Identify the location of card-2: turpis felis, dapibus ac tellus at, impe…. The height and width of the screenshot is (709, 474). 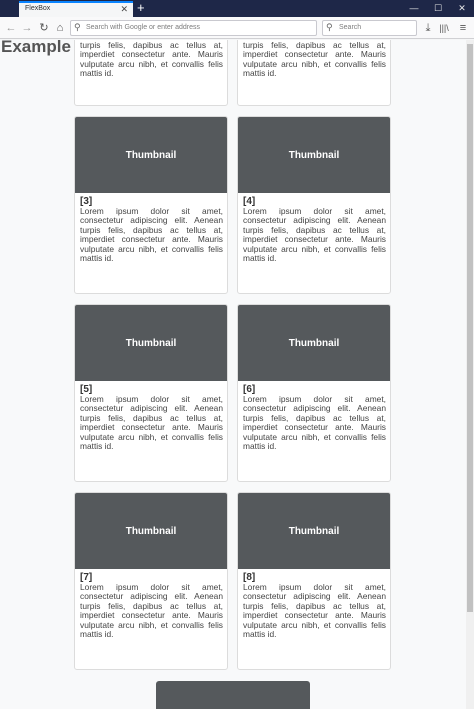
(314, 73).